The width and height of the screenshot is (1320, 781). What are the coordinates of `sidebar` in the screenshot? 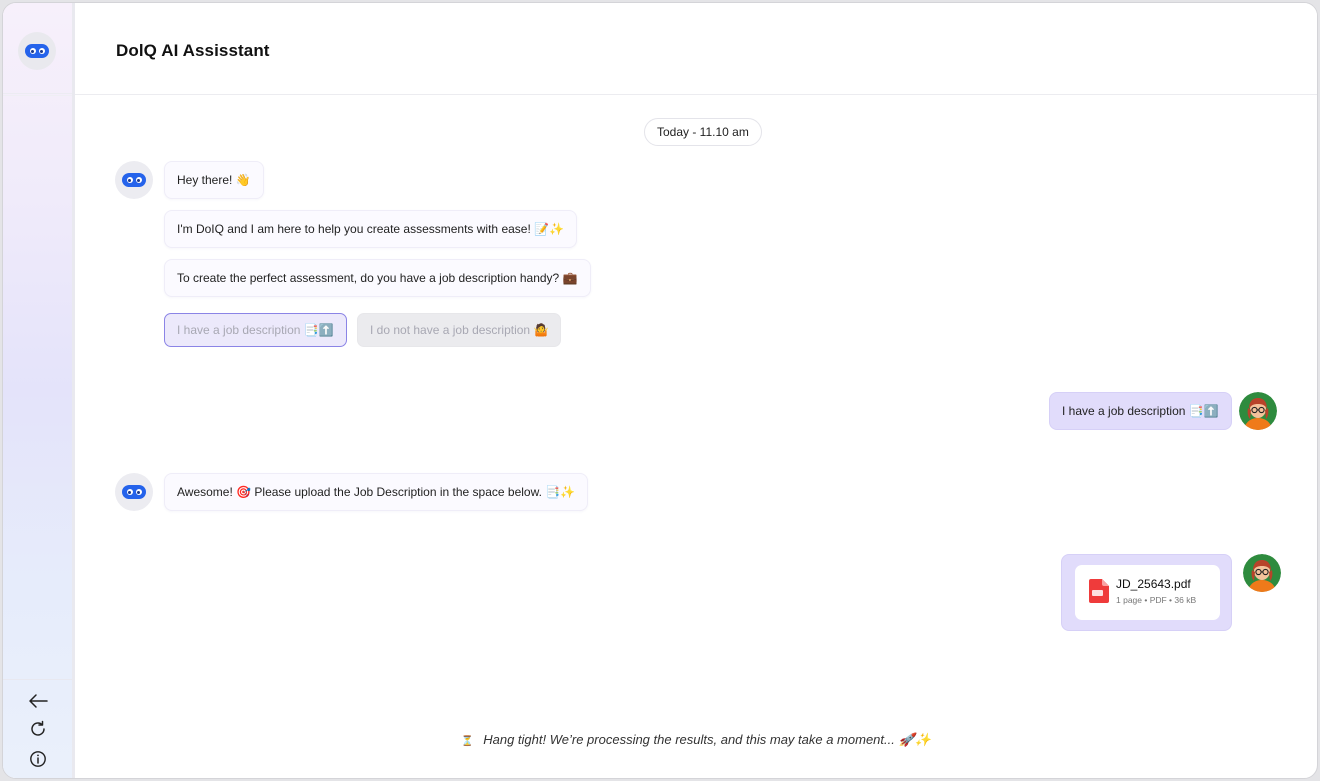 It's located at (39, 390).